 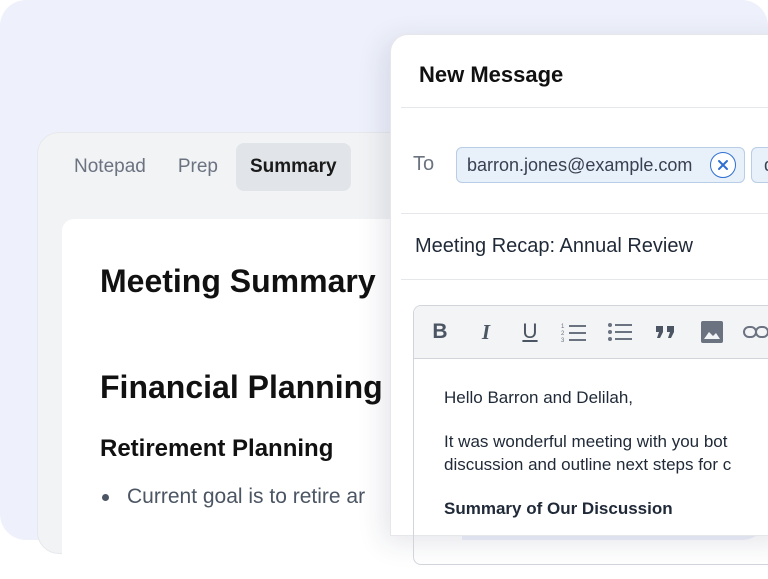 I want to click on subject-field: Meeting Recap: Annual Review, so click(x=554, y=246).